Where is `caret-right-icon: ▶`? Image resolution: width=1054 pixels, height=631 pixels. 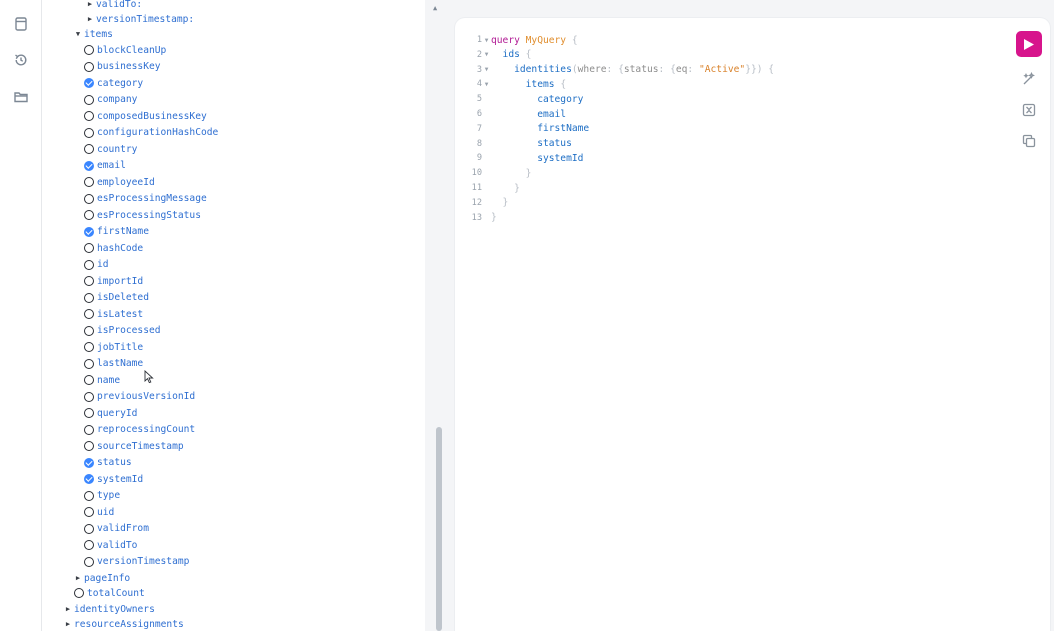 caret-right-icon: ▶ is located at coordinates (68, 624).